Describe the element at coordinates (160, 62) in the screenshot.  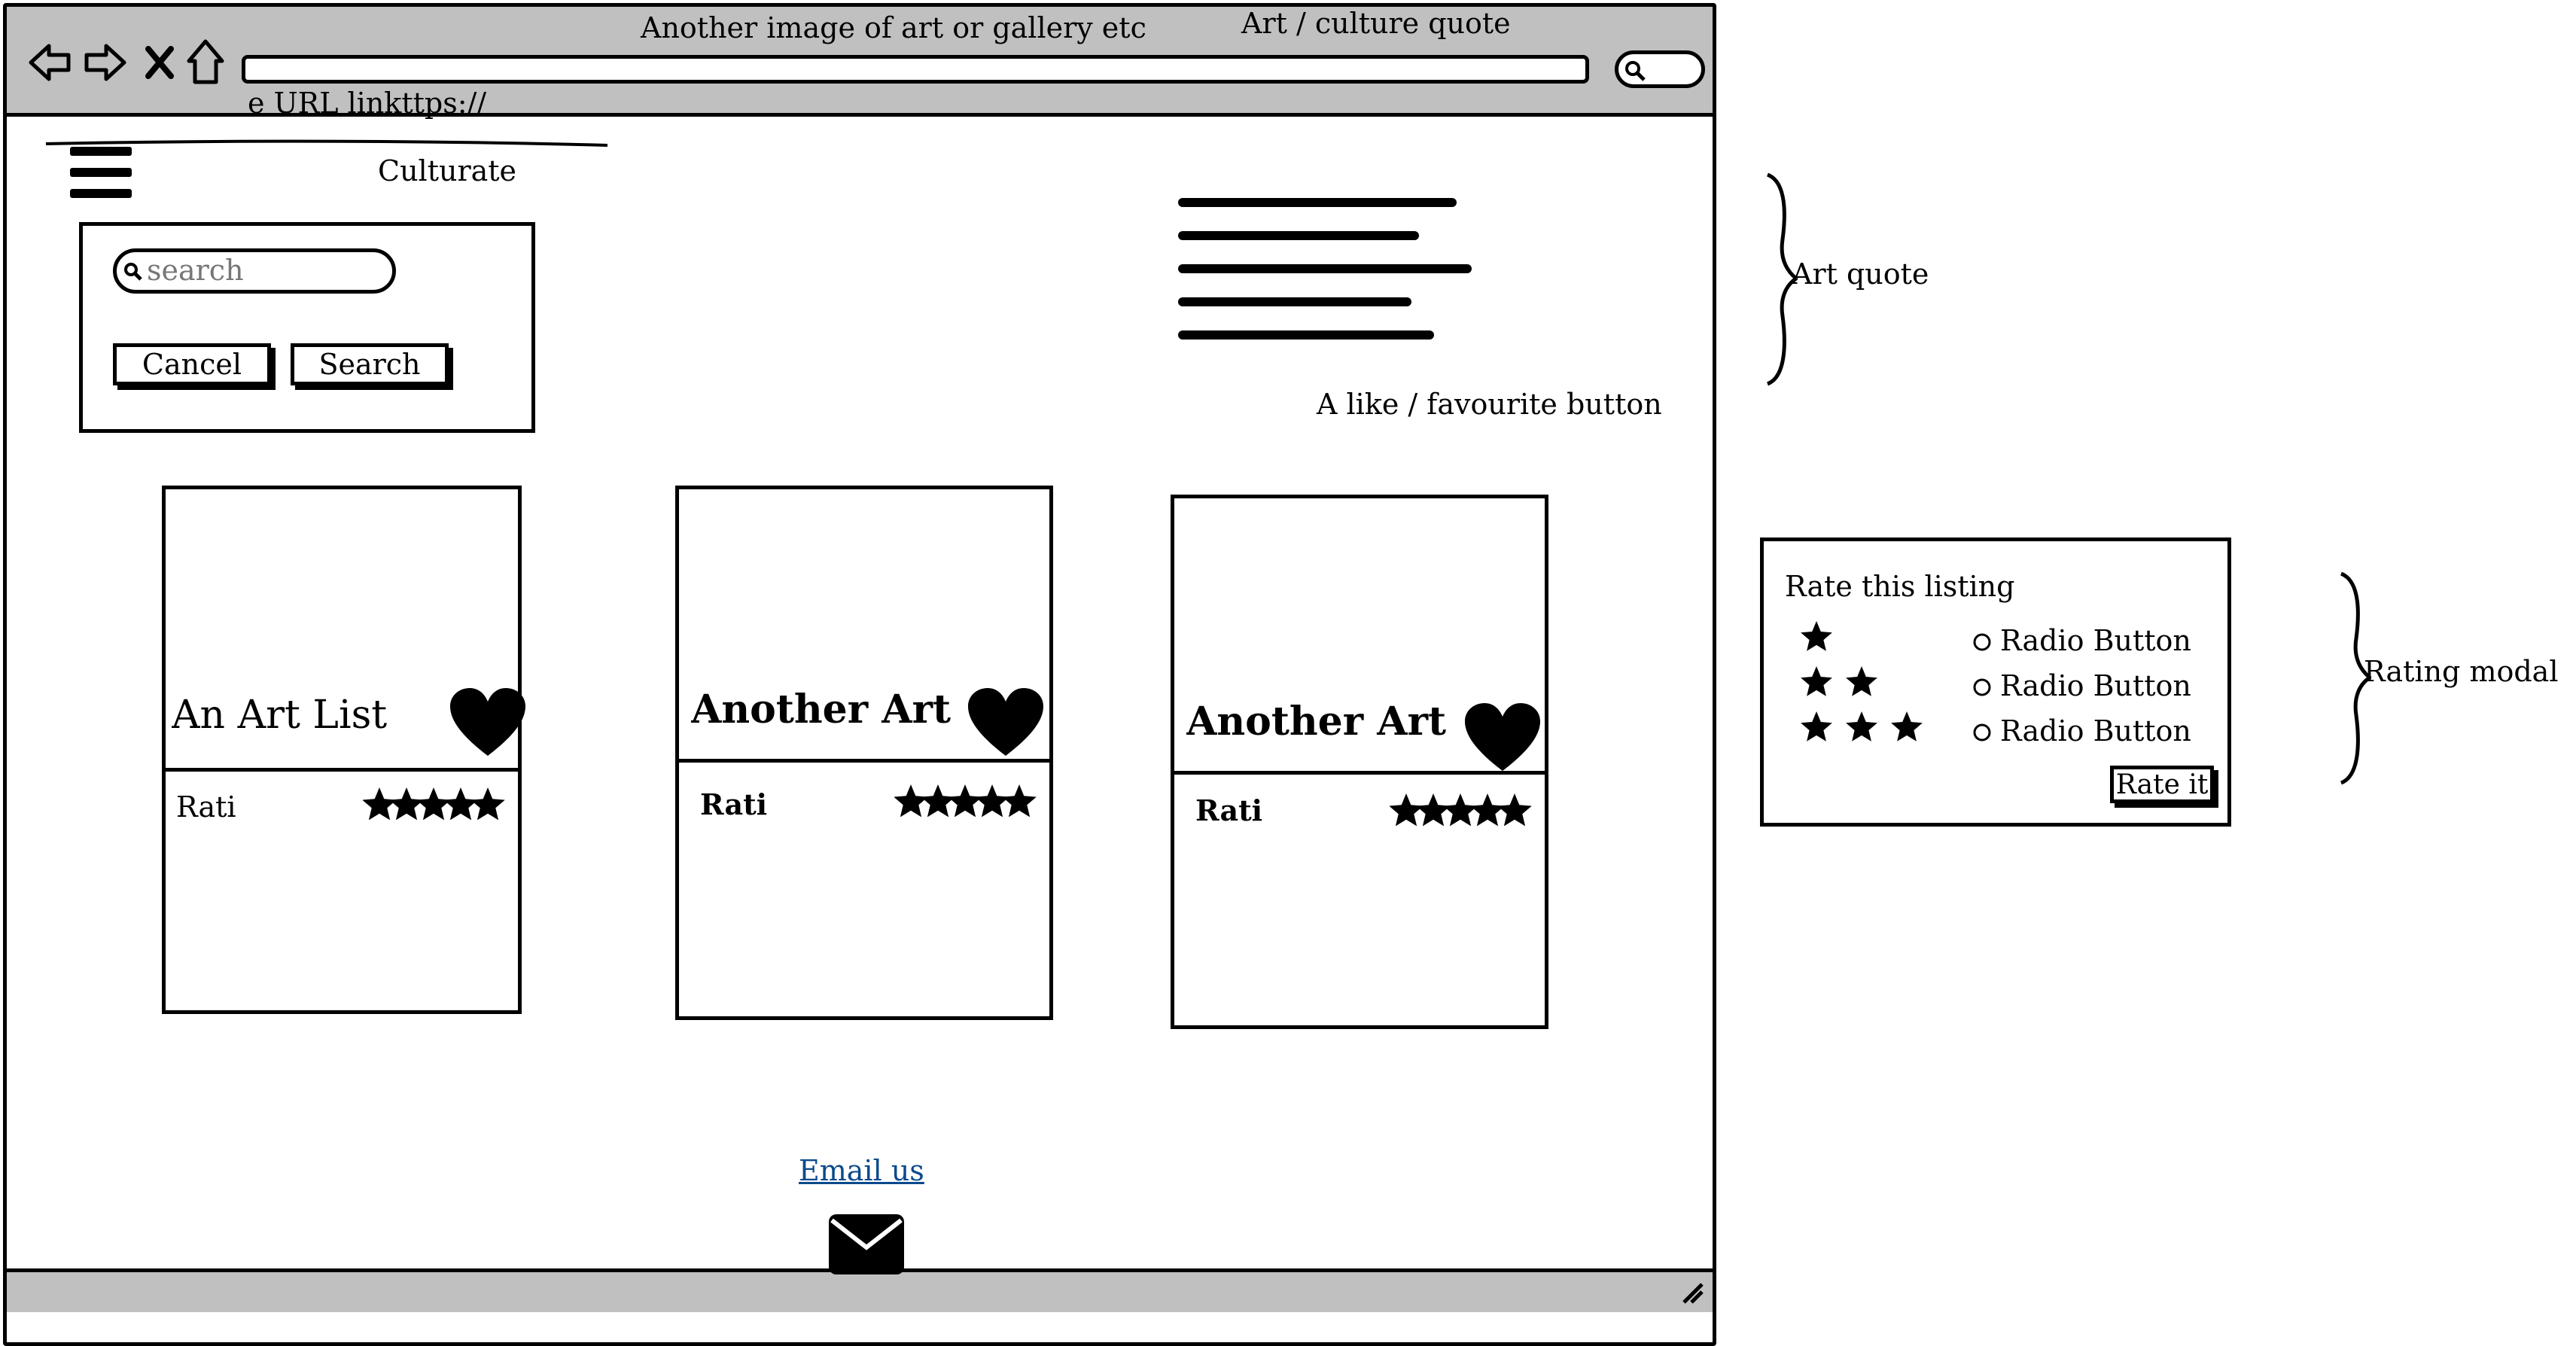
I see `close-icon` at that location.